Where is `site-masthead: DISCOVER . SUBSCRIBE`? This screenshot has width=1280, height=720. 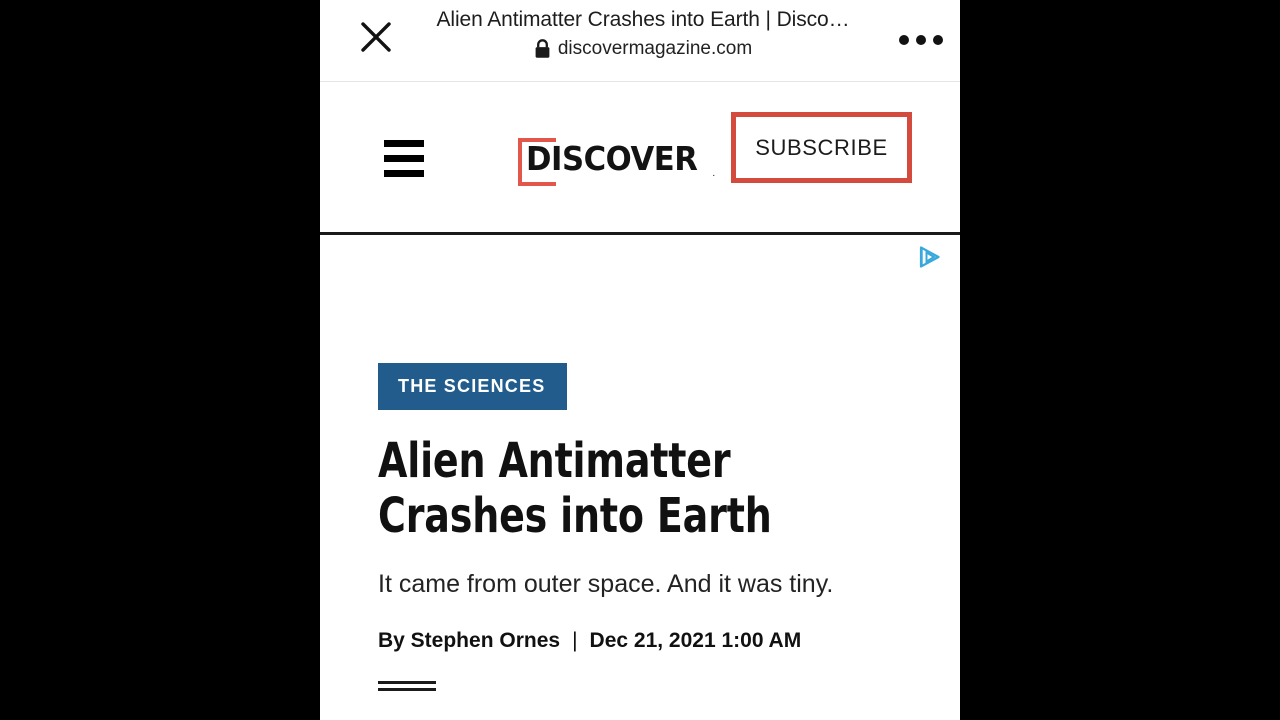
site-masthead: DISCOVER . SUBSCRIBE is located at coordinates (640, 158).